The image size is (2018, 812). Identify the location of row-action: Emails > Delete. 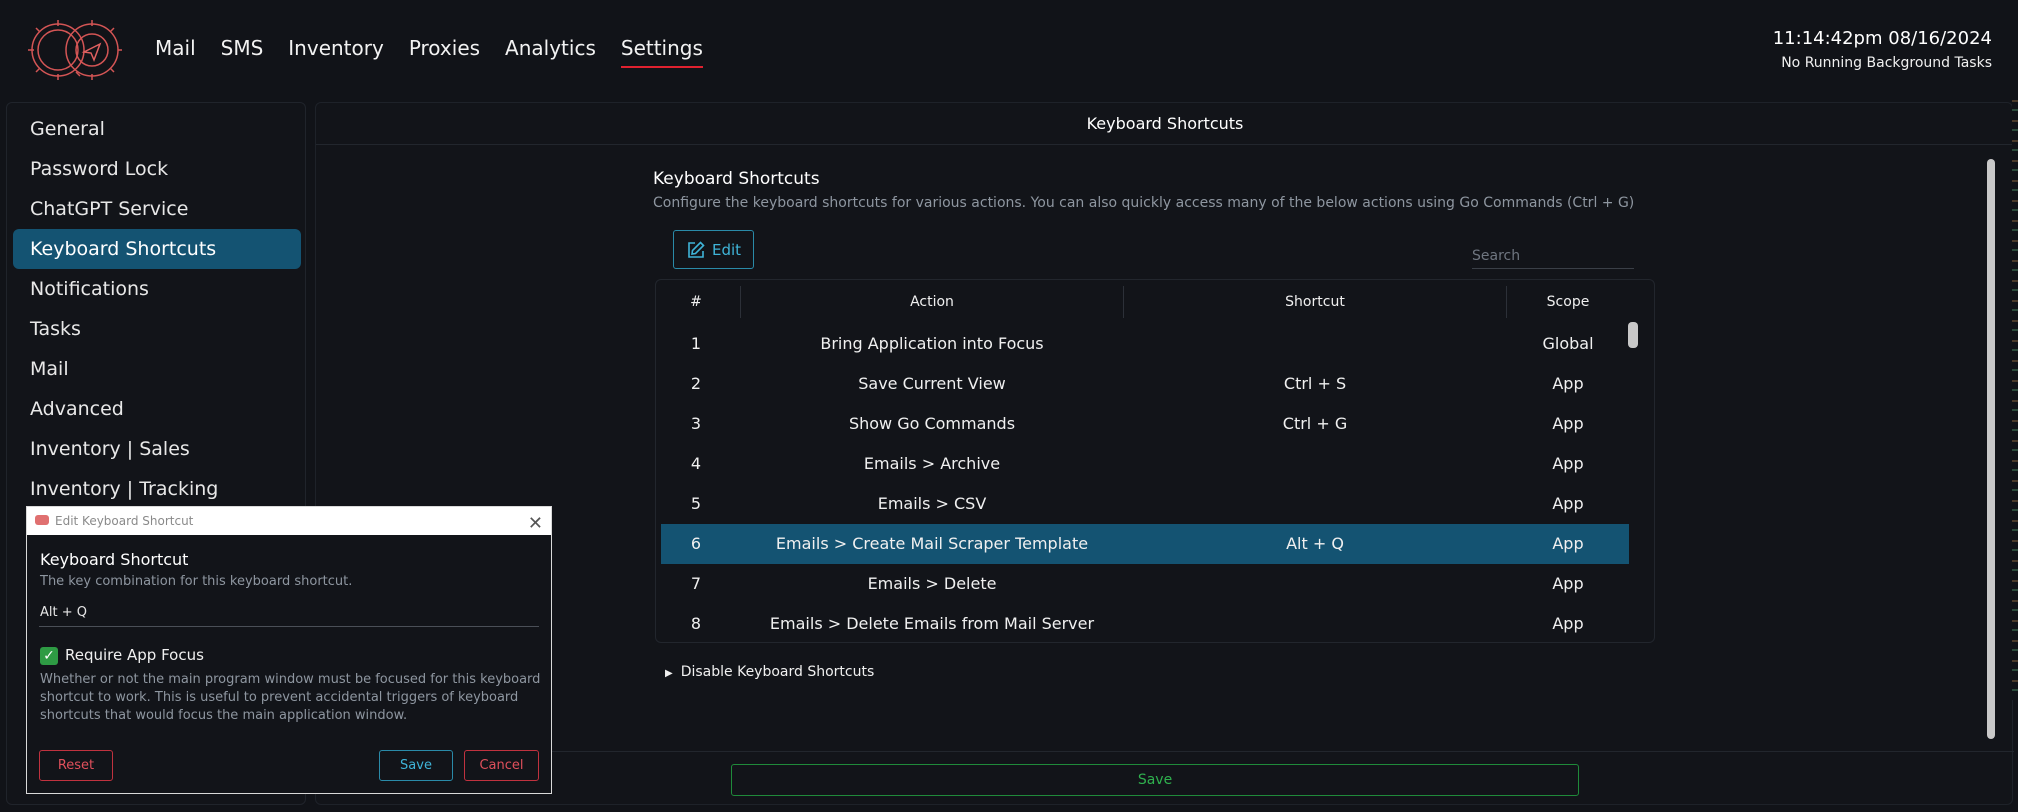
(932, 583).